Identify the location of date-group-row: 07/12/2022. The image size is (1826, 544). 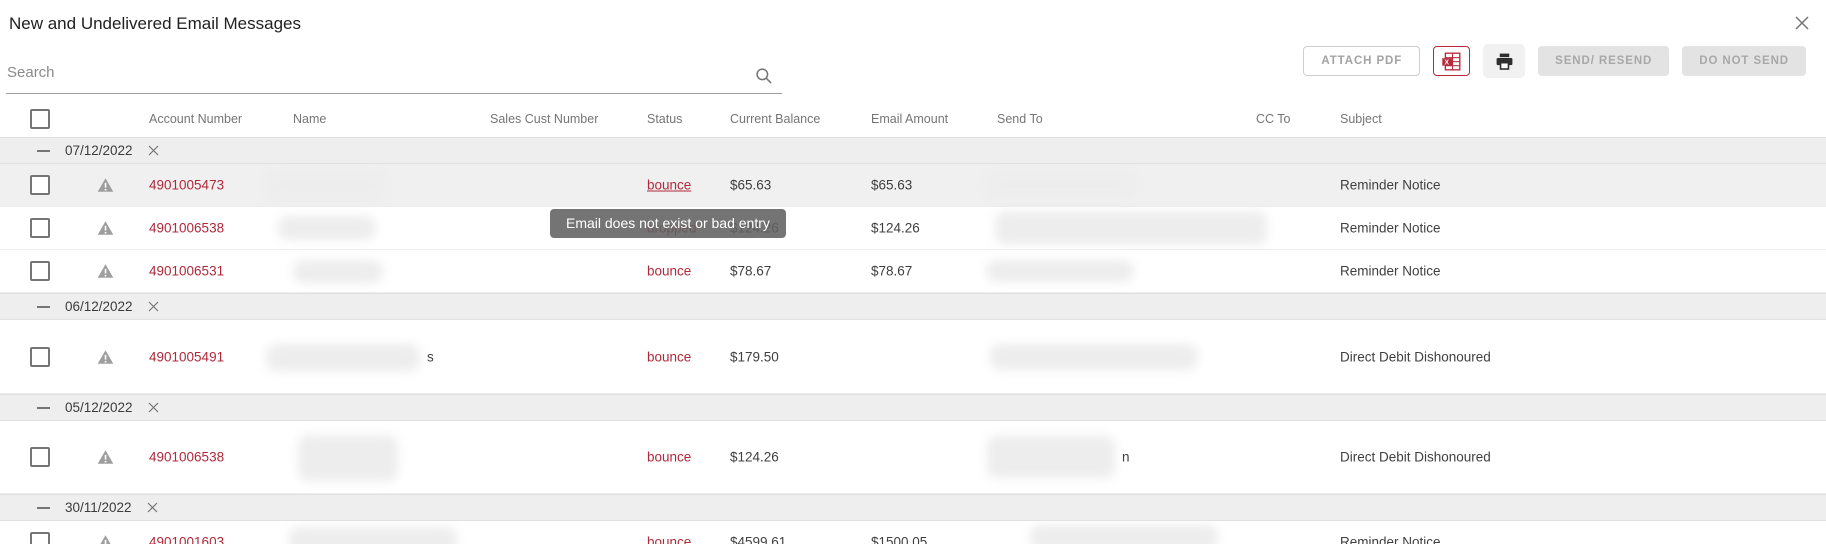
(913, 150).